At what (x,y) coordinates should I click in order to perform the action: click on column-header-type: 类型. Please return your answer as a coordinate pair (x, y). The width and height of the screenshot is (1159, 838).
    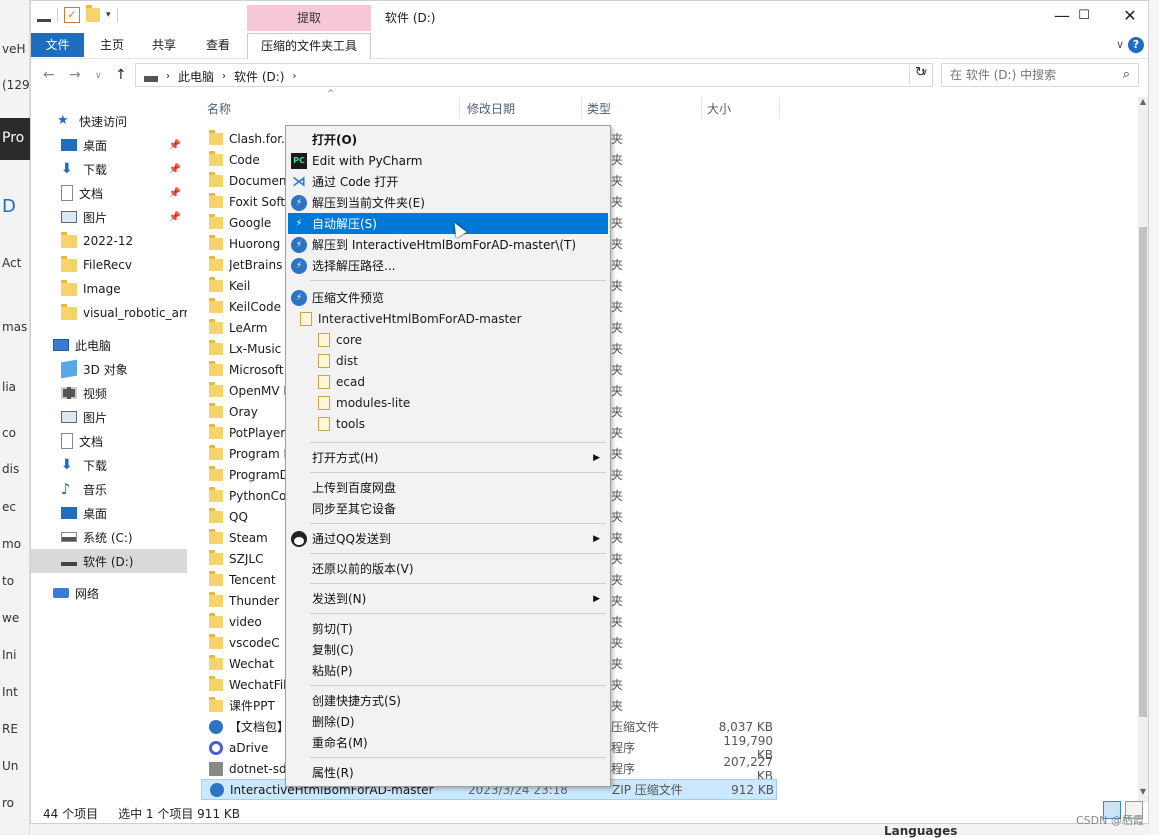
    Looking at the image, I should click on (599, 111).